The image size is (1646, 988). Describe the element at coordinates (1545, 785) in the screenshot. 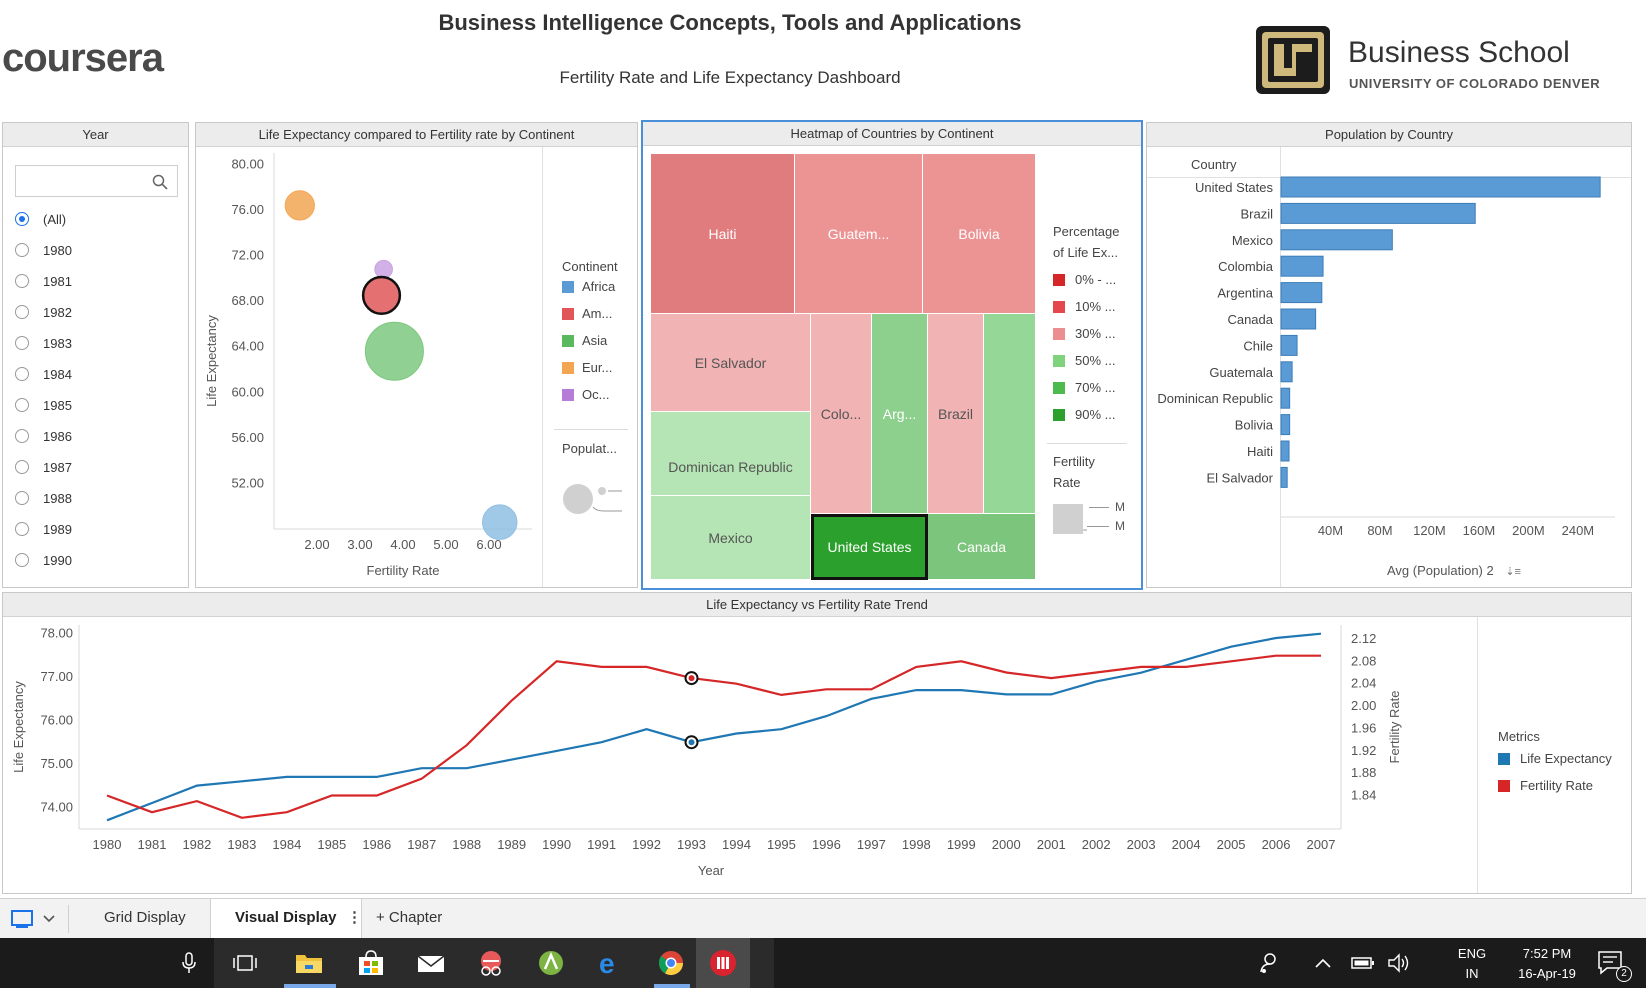

I see `legend-item: Fertility Rate` at that location.